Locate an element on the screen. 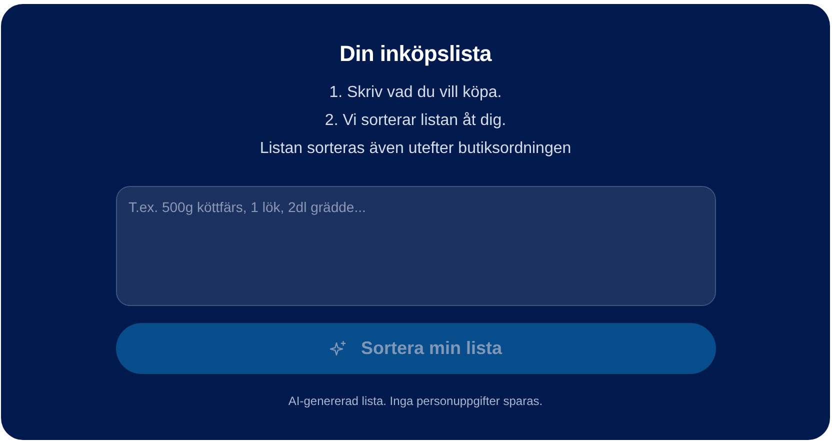 Image resolution: width=832 pixels, height=442 pixels. page-title: Din inköpslista is located at coordinates (416, 54).